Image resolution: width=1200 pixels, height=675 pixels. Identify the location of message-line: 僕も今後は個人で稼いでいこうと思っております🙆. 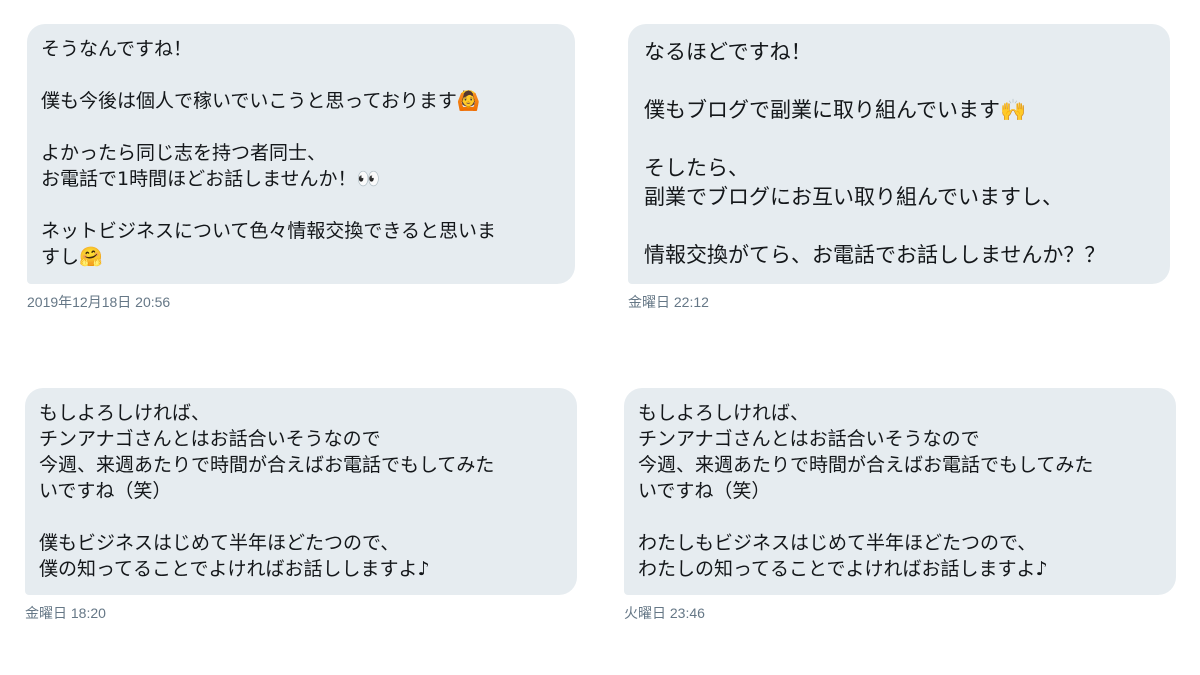
(261, 101).